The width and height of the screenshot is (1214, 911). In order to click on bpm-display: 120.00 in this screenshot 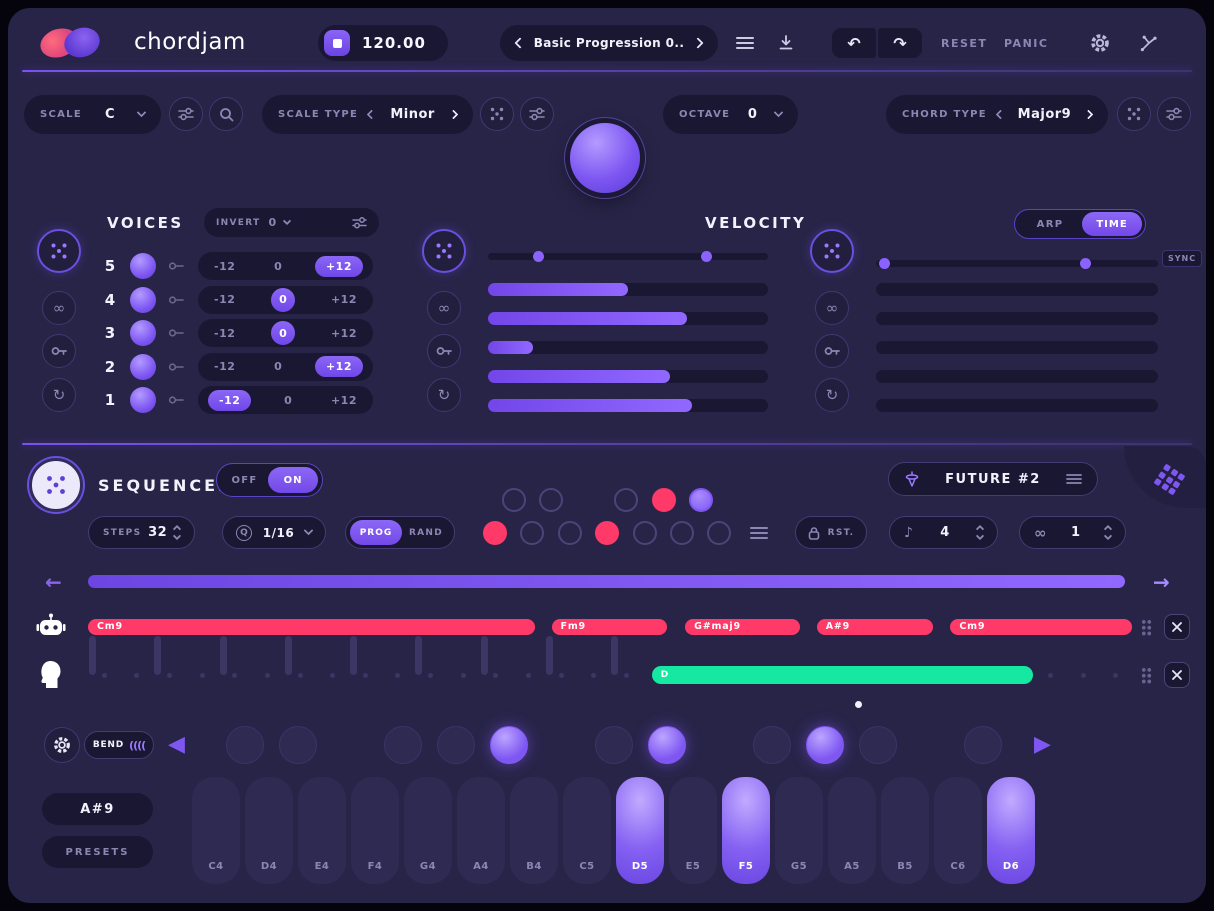, I will do `click(394, 43)`.